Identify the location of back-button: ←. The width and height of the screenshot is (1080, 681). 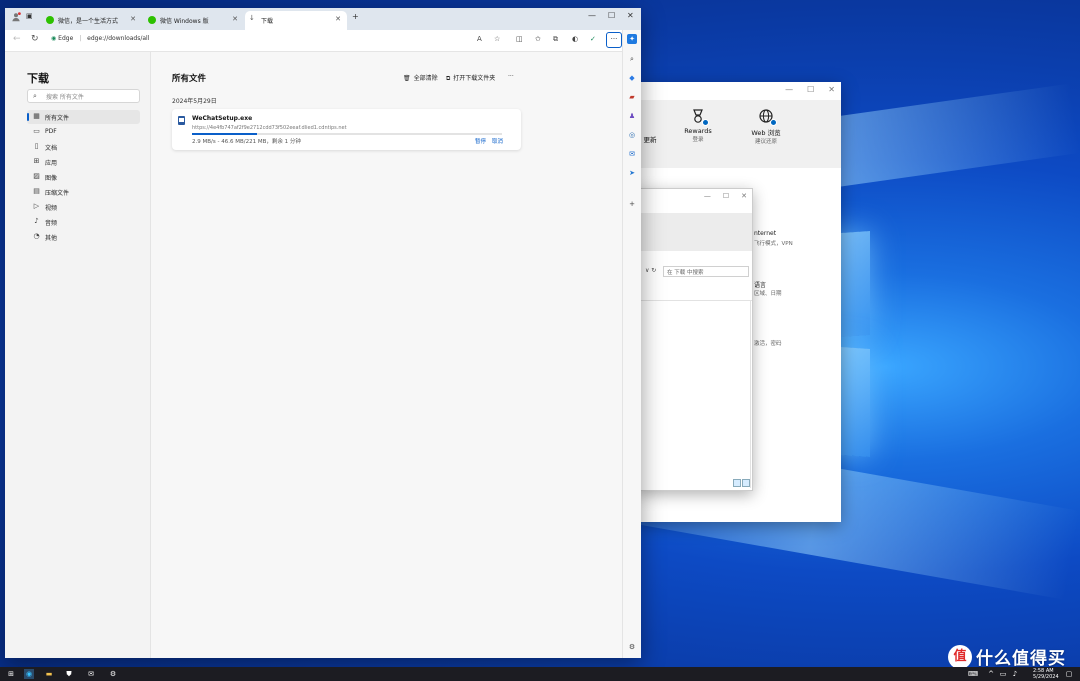
(17, 39).